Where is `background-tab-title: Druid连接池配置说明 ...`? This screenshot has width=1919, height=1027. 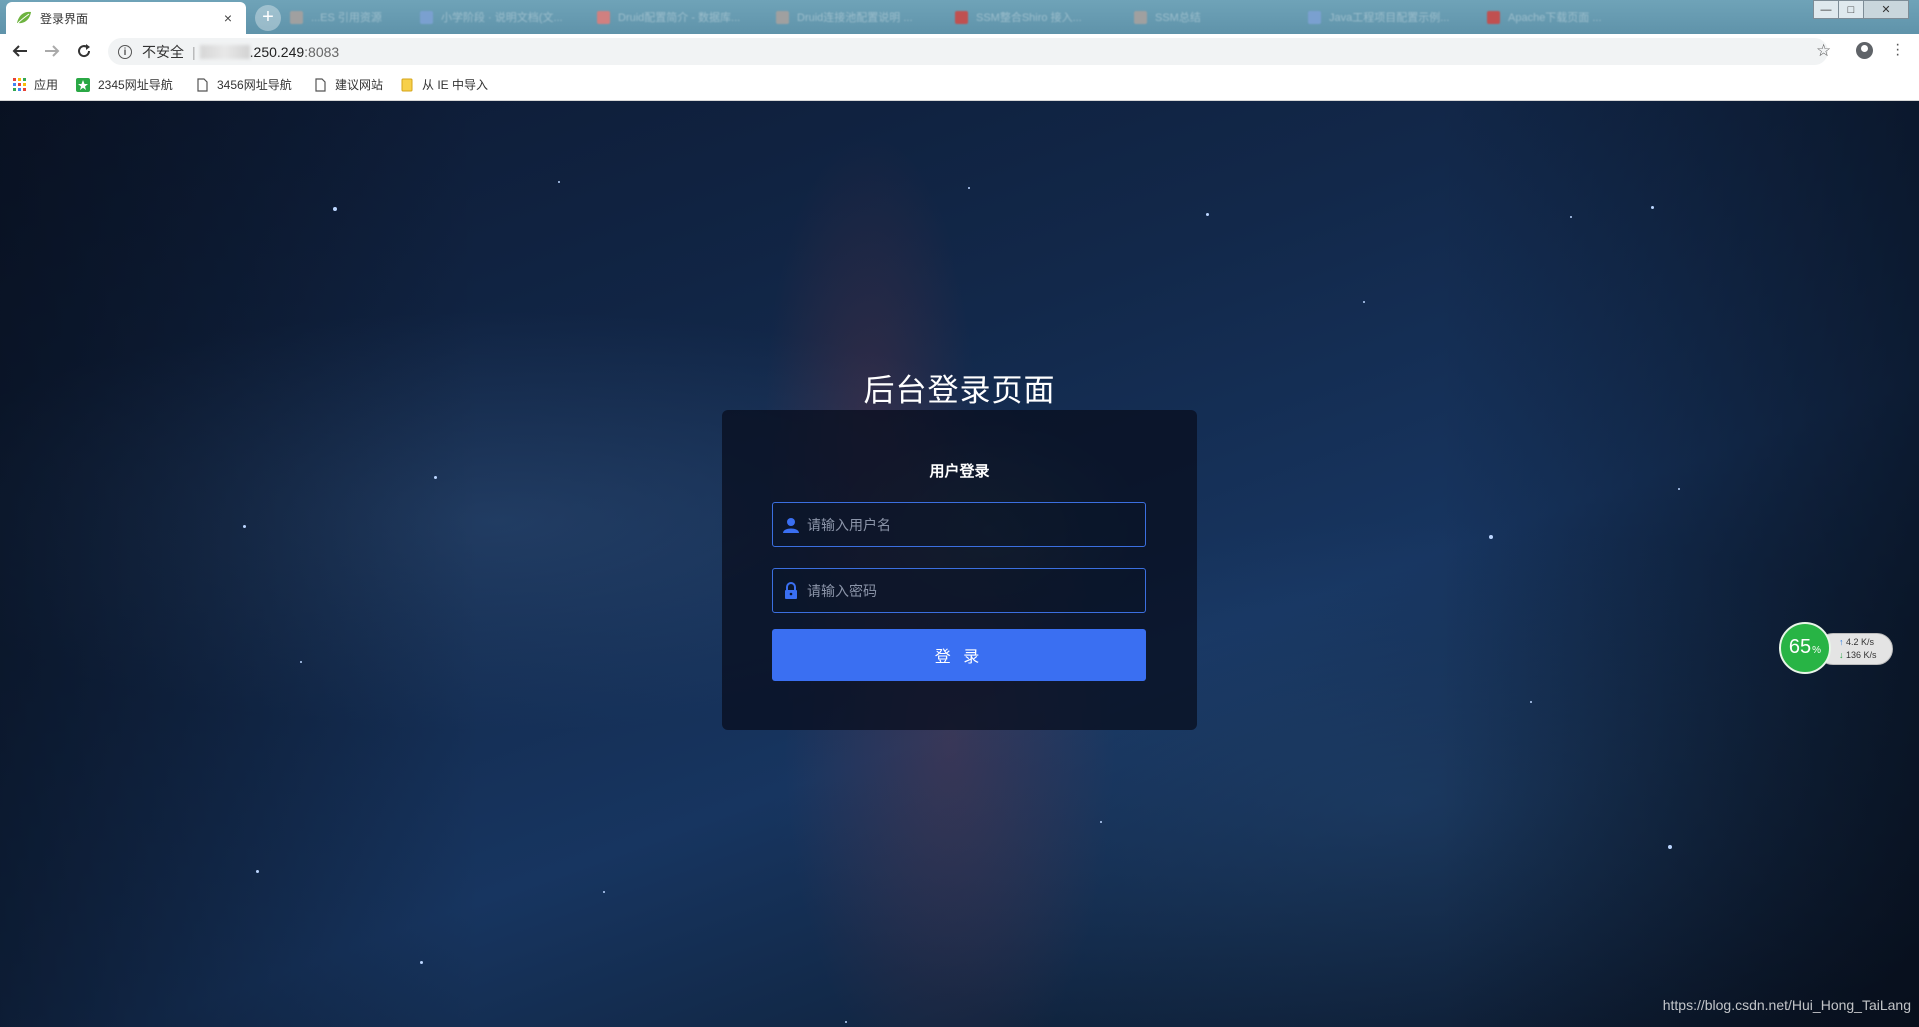
background-tab-title: Druid连接池配置说明 ... is located at coordinates (855, 18).